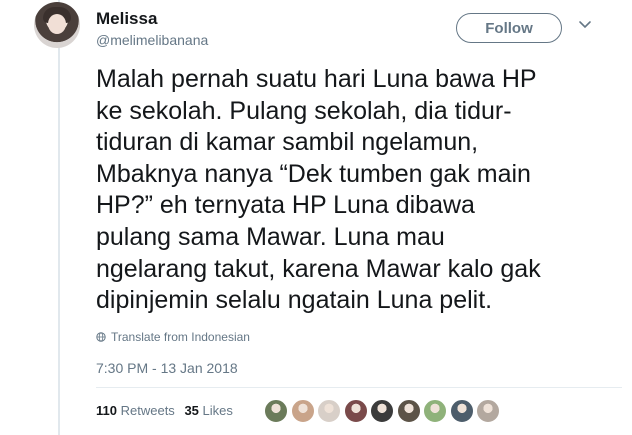  What do you see at coordinates (285, 205) in the screenshot?
I see `tweet-line: HP?” eh ternyata HP Luna dibawa` at bounding box center [285, 205].